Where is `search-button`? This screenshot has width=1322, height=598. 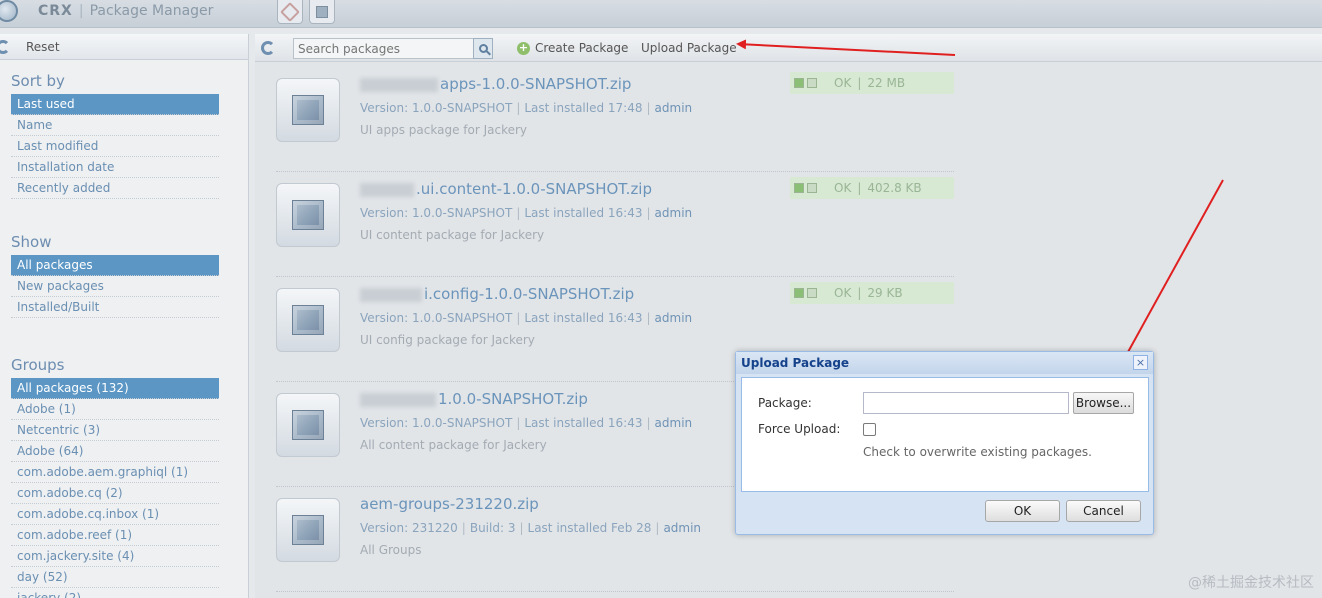
search-button is located at coordinates (483, 48).